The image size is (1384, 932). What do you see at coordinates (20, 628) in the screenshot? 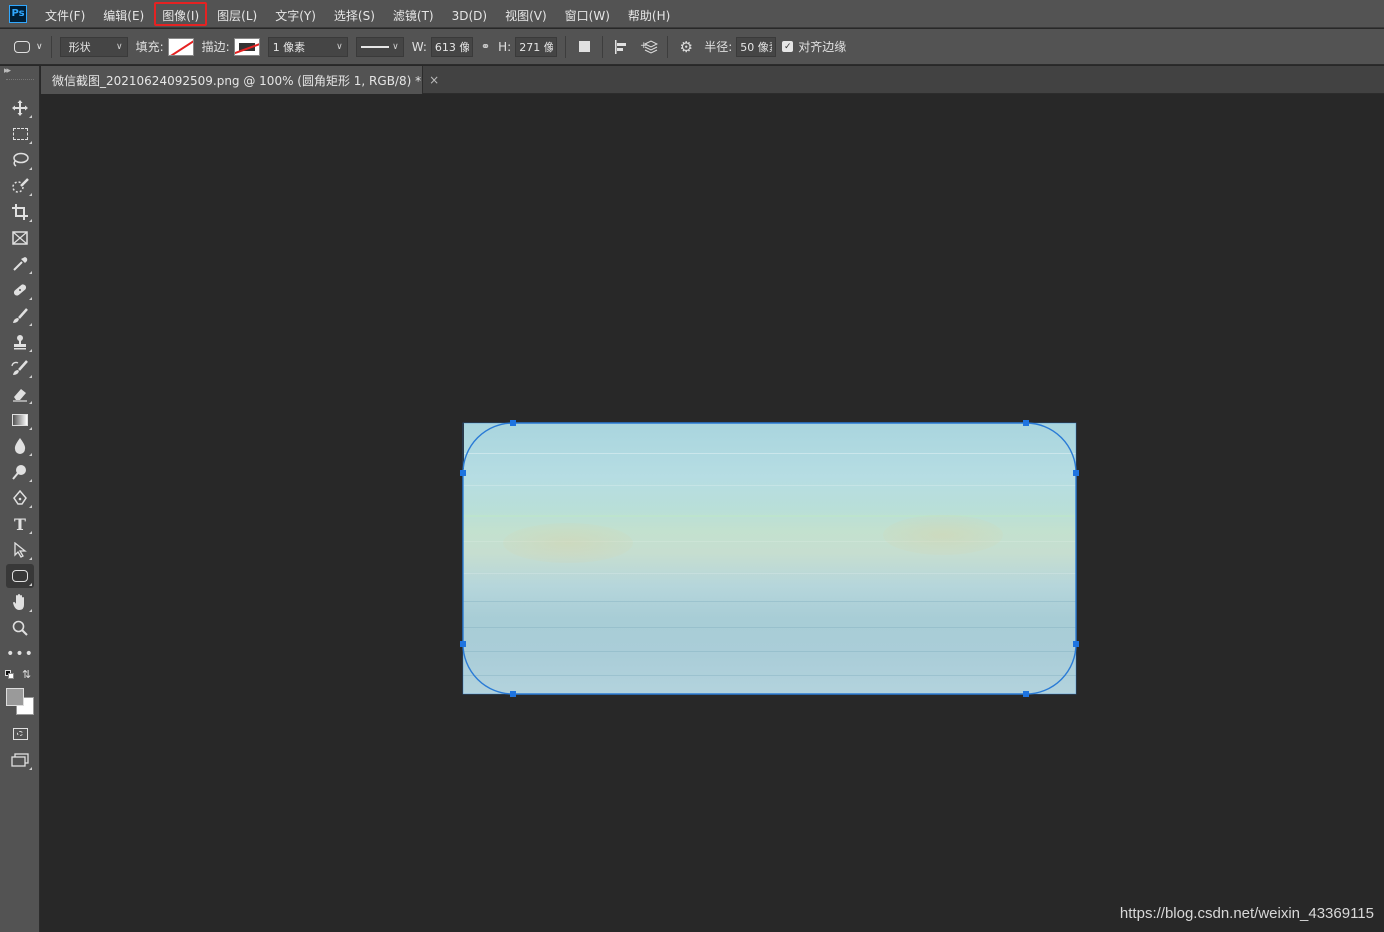
I see `zoom-tool` at bounding box center [20, 628].